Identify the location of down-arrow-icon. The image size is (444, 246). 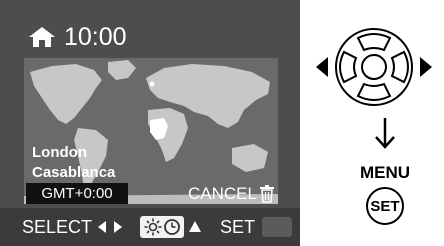
(385, 133).